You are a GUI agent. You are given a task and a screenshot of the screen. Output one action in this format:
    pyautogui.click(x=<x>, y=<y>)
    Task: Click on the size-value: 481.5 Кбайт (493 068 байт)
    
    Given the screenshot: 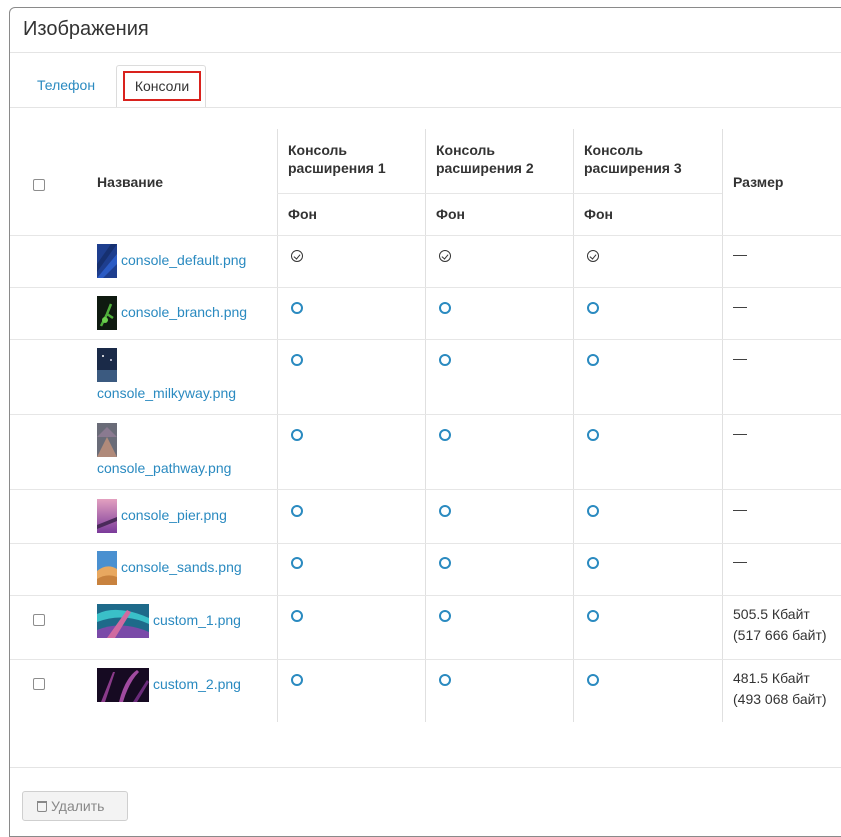 What is the action you would take?
    pyautogui.click(x=780, y=689)
    